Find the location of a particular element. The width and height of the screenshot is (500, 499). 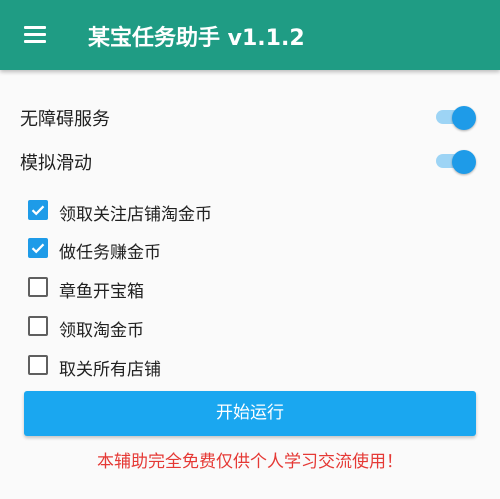

hamburger-menu-icon is located at coordinates (34, 35).